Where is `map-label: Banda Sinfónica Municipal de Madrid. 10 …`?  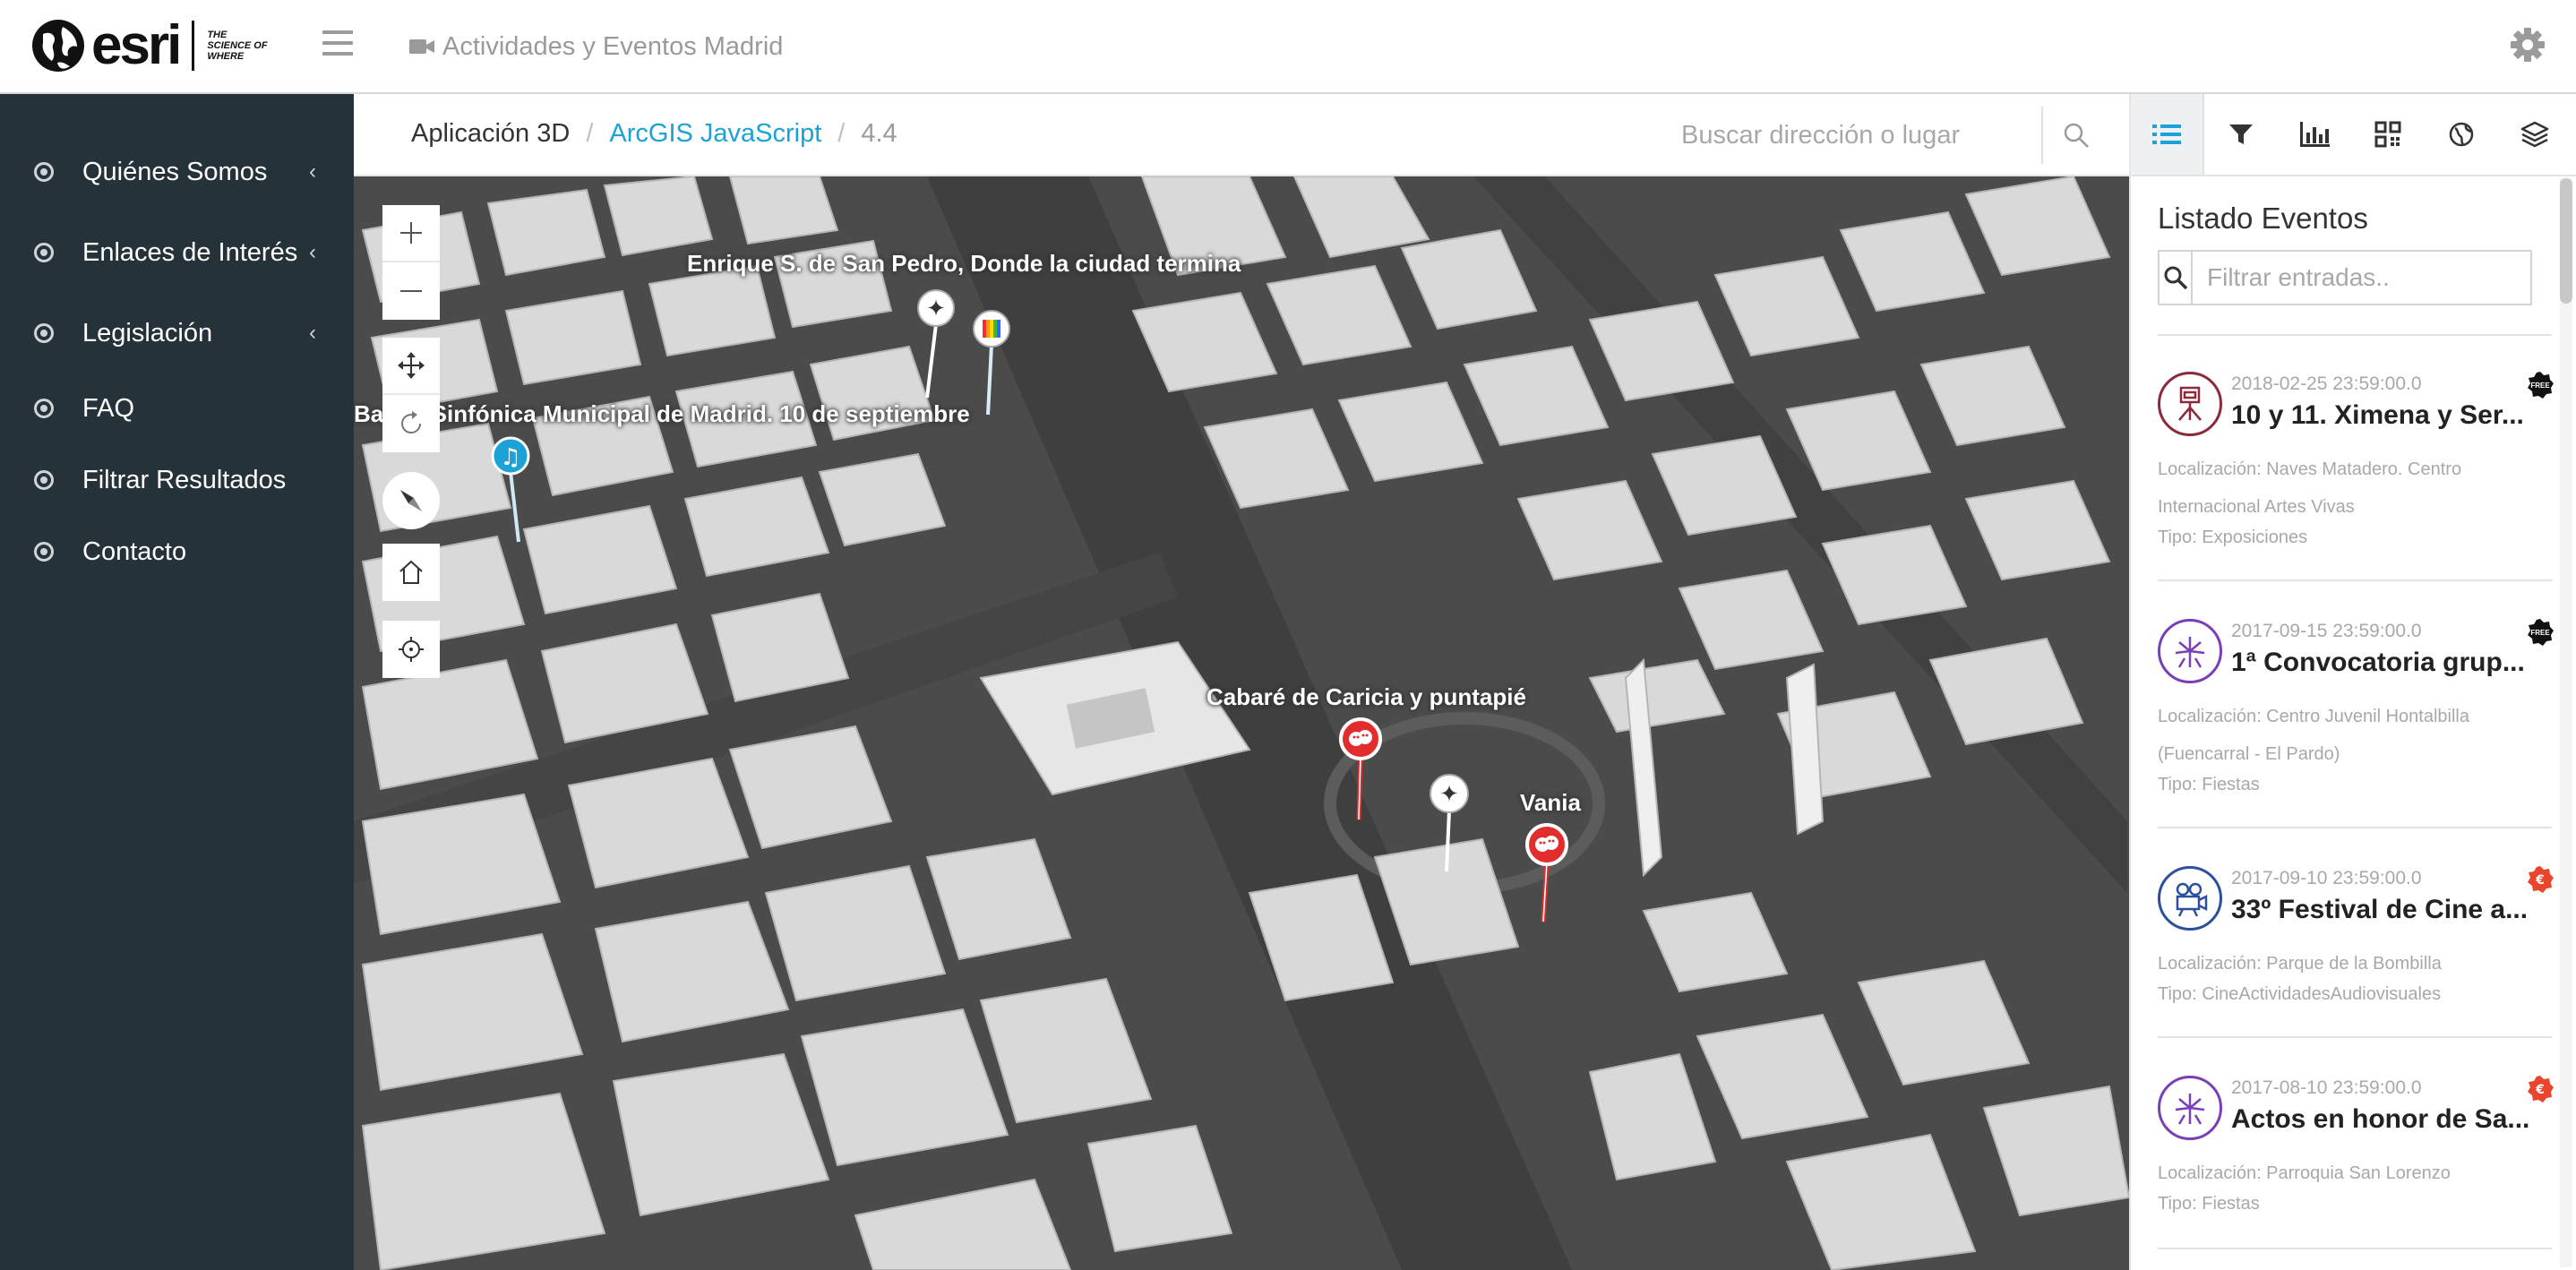 map-label: Banda Sinfónica Municipal de Madrid. 10 … is located at coordinates (662, 413).